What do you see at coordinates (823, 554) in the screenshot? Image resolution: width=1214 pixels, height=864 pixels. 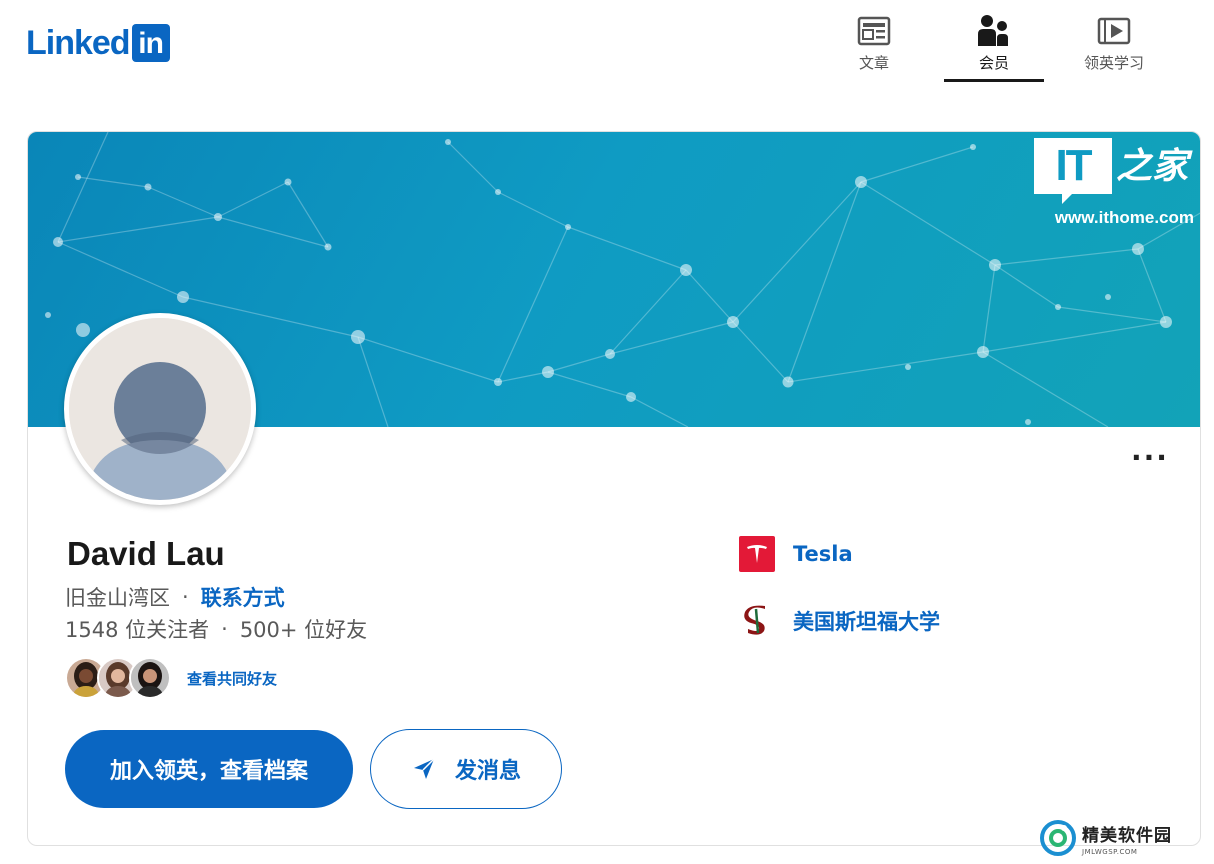 I see `tesla-label: Tesla` at bounding box center [823, 554].